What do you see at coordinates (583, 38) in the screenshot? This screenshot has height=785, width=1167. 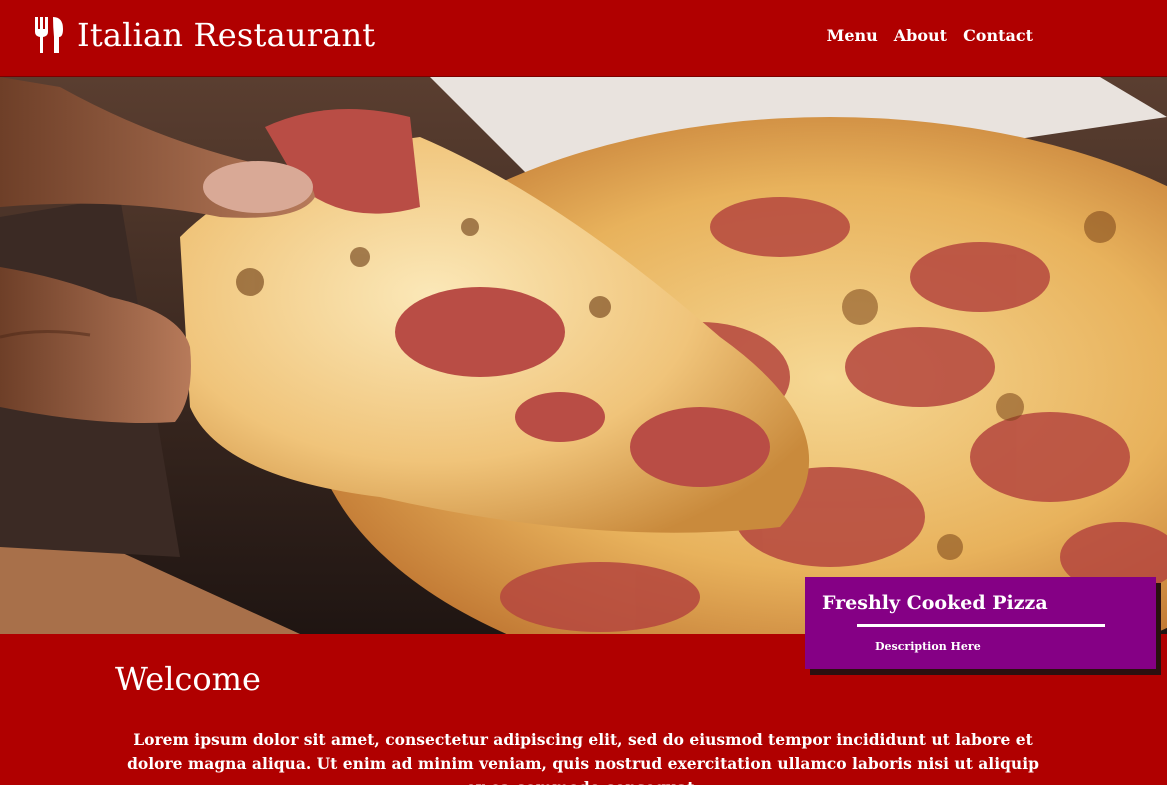 I see `site-header: Italian Restaurant Menu About Contact` at bounding box center [583, 38].